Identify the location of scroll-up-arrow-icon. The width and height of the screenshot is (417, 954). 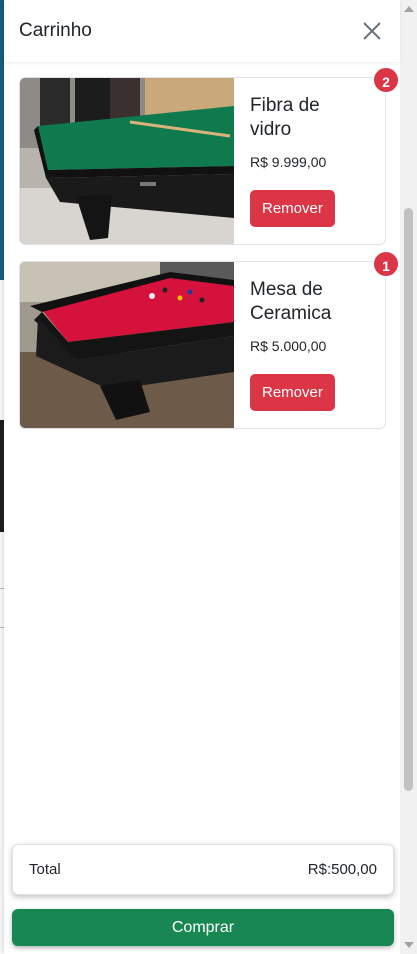
(409, 9).